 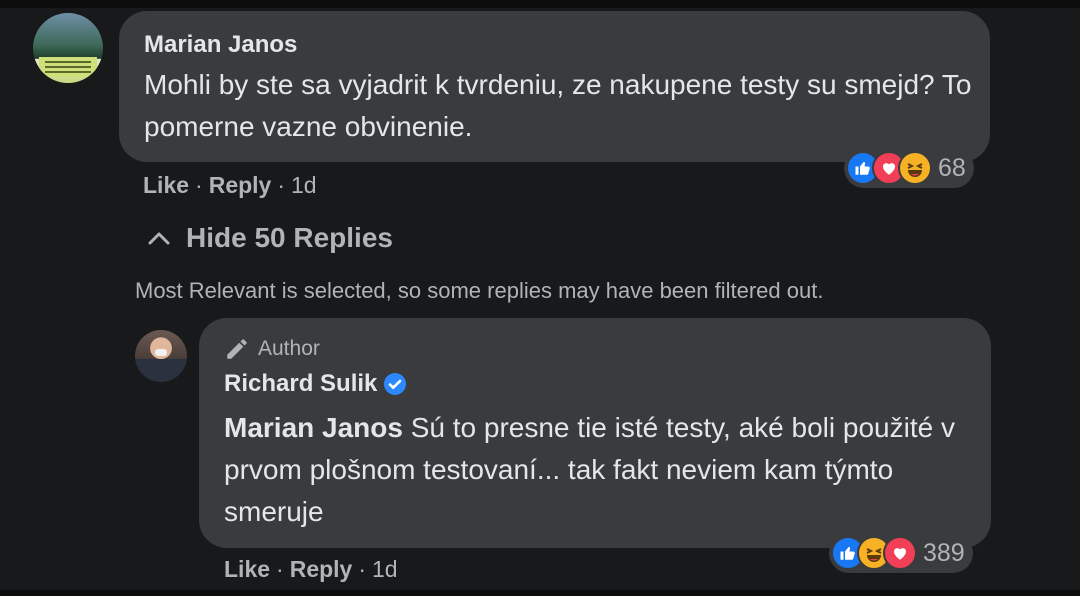 What do you see at coordinates (161, 356) in the screenshot?
I see `reply-author-avatar` at bounding box center [161, 356].